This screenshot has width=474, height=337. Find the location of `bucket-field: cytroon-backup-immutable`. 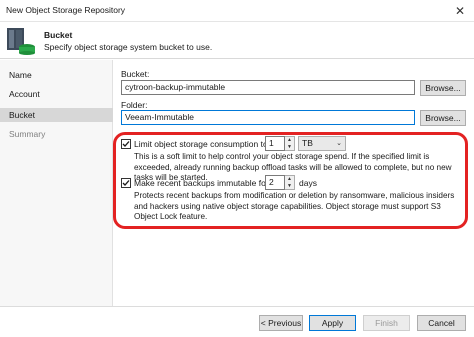

bucket-field: cytroon-backup-immutable is located at coordinates (268, 87).